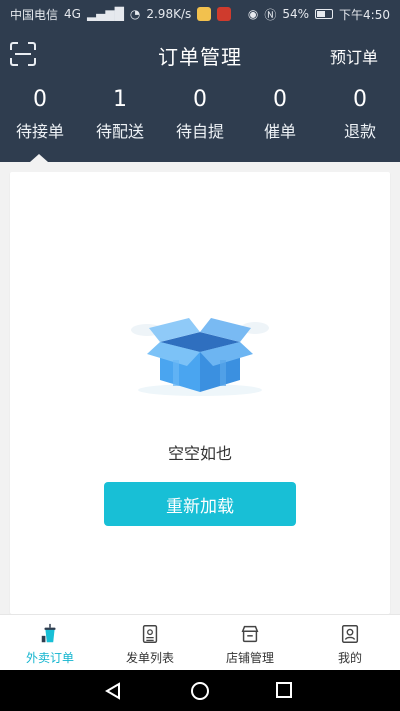  What do you see at coordinates (249, 658) in the screenshot?
I see `tab-label: 店铺管理` at bounding box center [249, 658].